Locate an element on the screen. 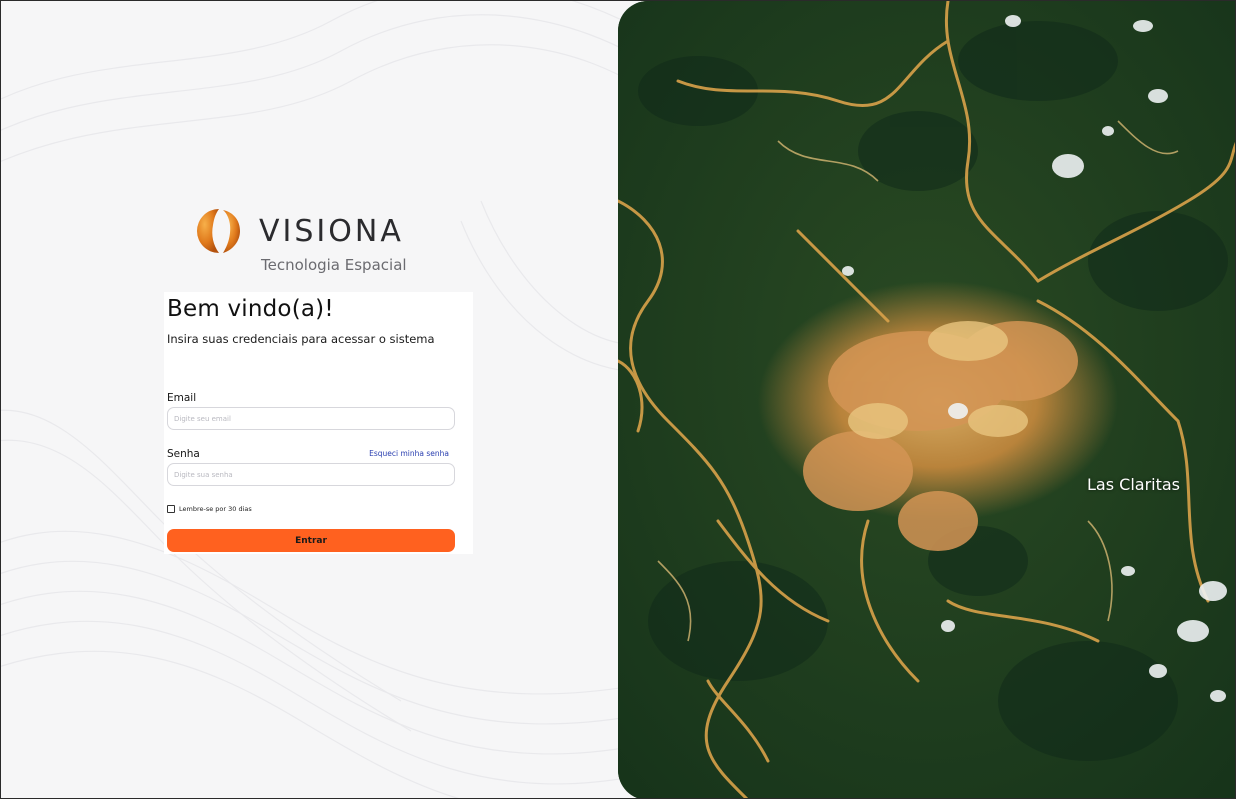  password-field is located at coordinates (311, 474).